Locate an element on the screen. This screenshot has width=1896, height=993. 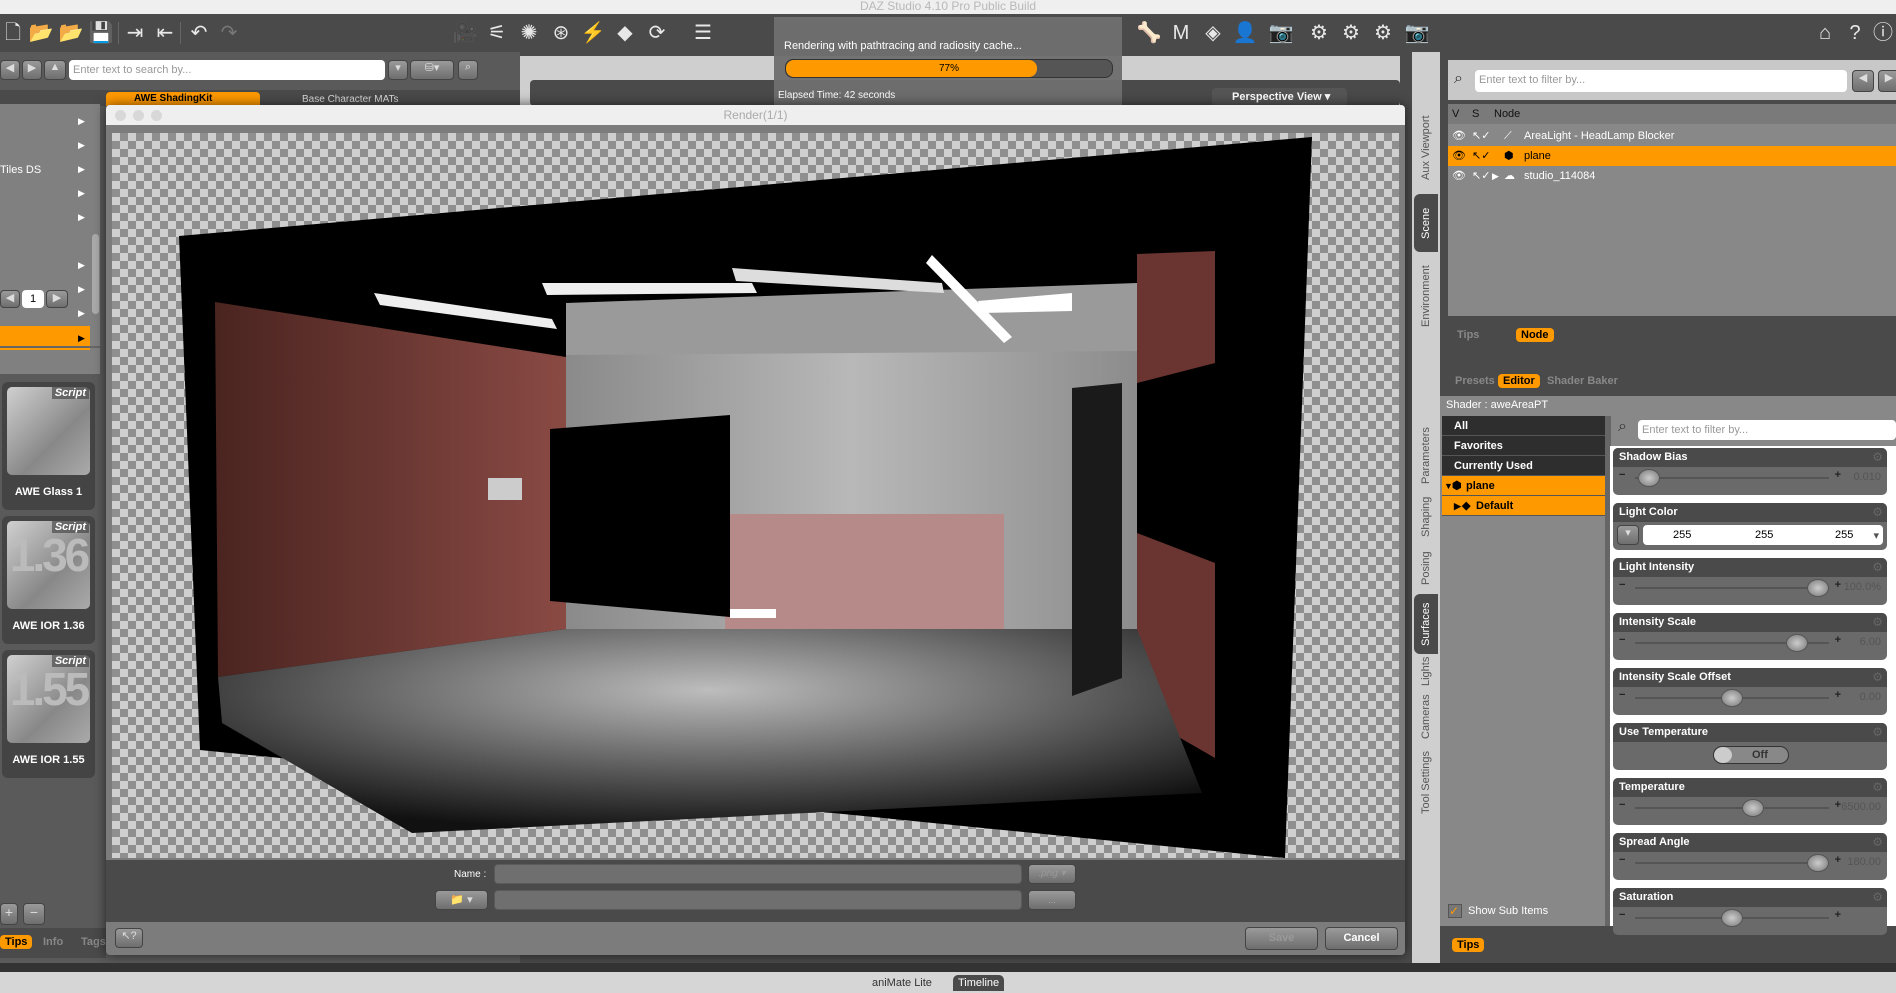
group-default: ▶ ◆ Default is located at coordinates (1523, 506).